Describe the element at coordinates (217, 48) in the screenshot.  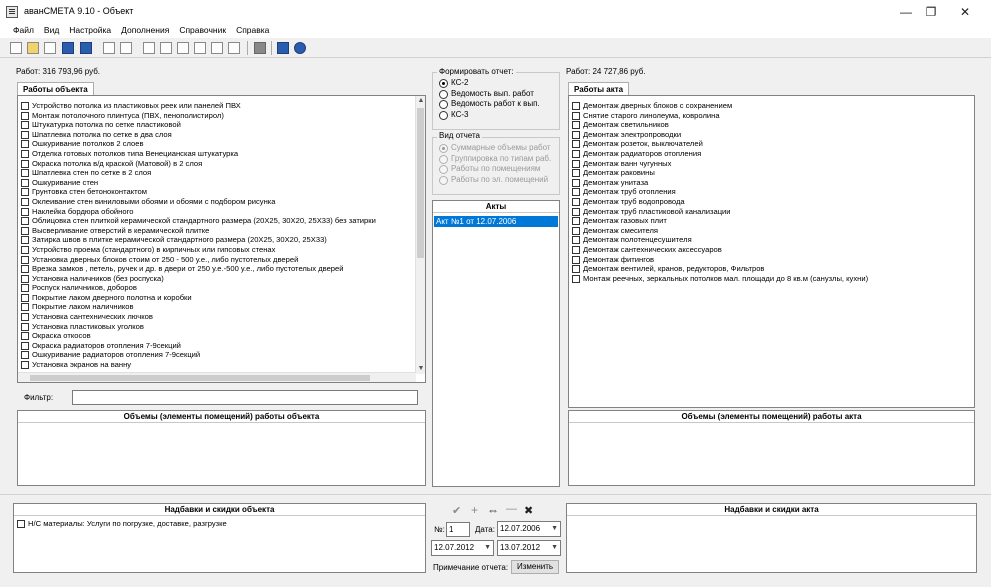
I see `report-e-icon` at that location.